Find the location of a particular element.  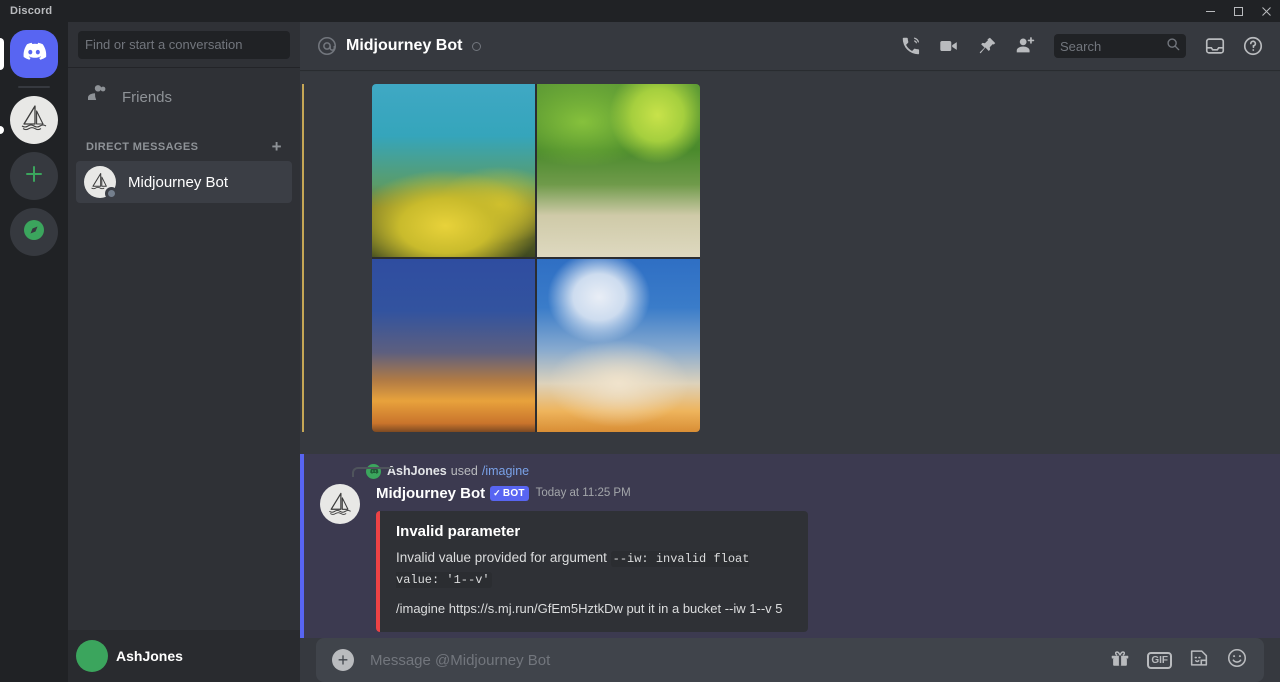

rail-item-explore is located at coordinates (34, 232).